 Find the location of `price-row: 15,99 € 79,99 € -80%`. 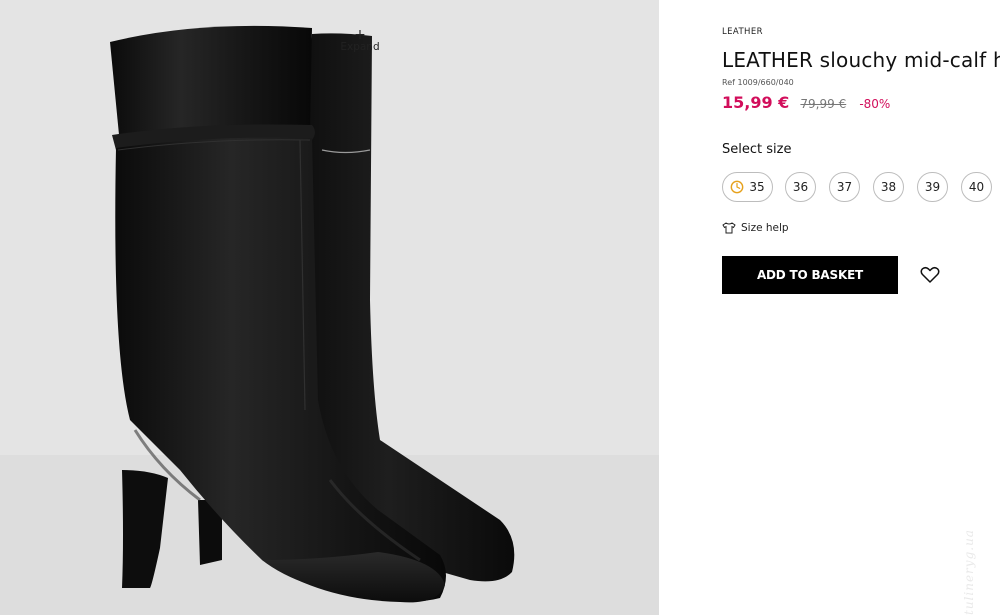

price-row: 15,99 € 79,99 € -80% is located at coordinates (806, 102).